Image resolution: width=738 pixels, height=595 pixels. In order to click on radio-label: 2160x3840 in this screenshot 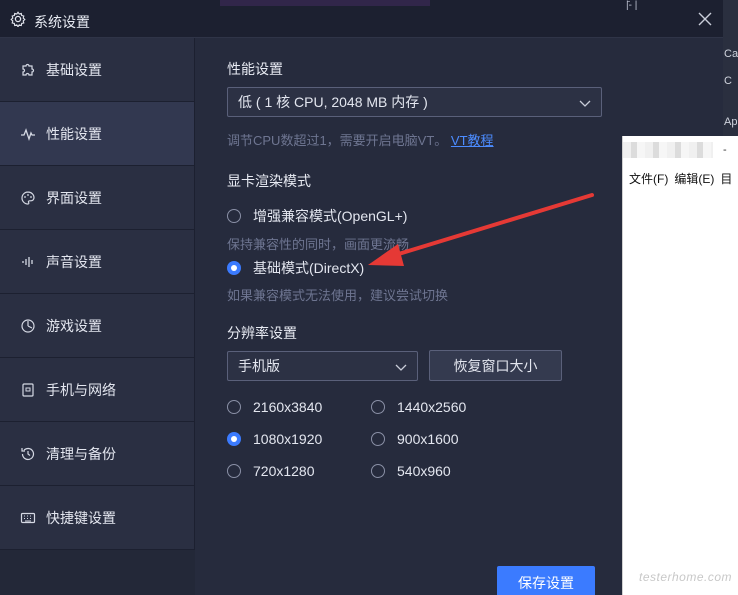, I will do `click(288, 407)`.